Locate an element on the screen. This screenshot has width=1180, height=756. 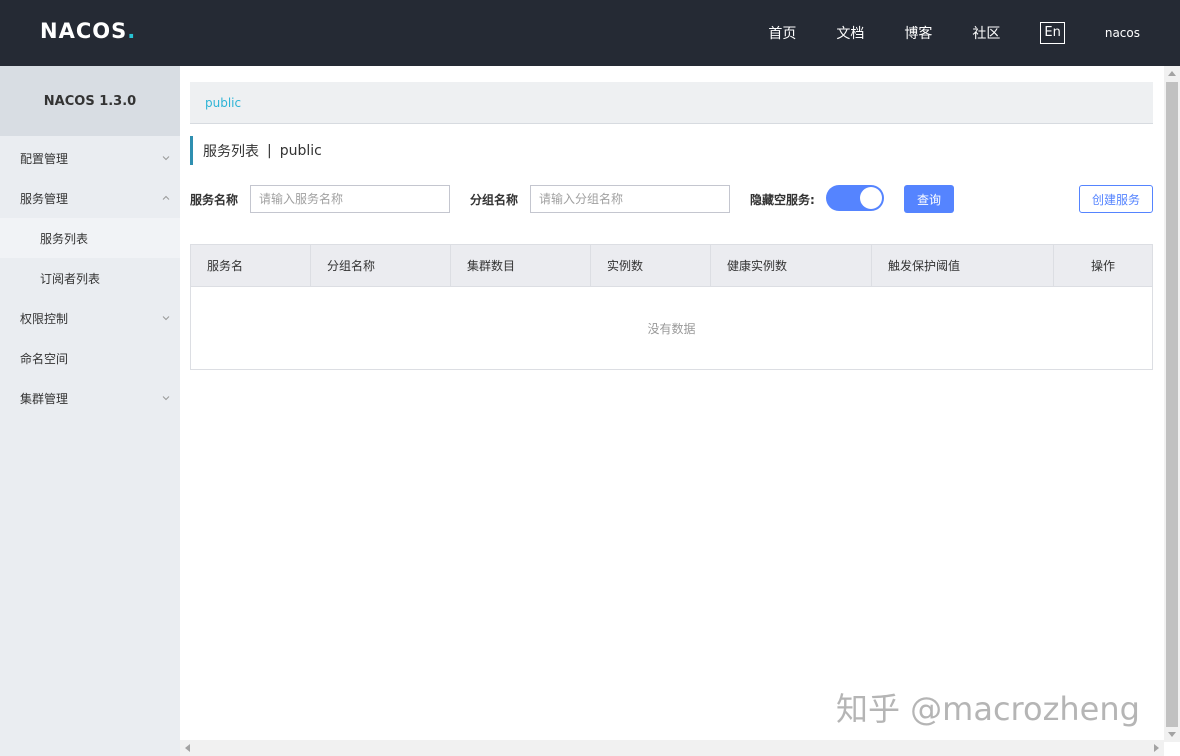
column-header-healthy-instance-count: 健康实例数 is located at coordinates (791, 265).